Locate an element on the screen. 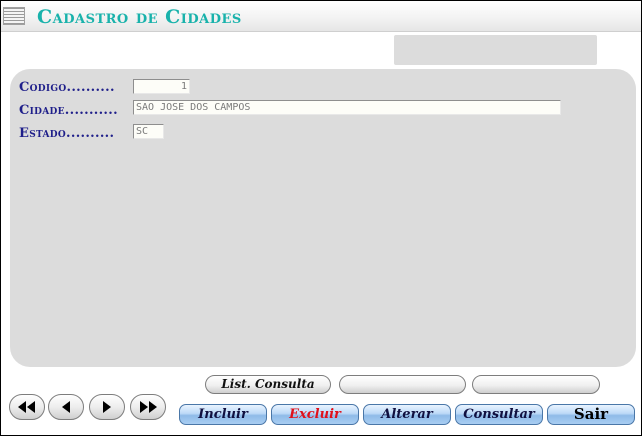 Image resolution: width=642 pixels, height=436 pixels. list-consulta-button: List. Consulta is located at coordinates (268, 384).